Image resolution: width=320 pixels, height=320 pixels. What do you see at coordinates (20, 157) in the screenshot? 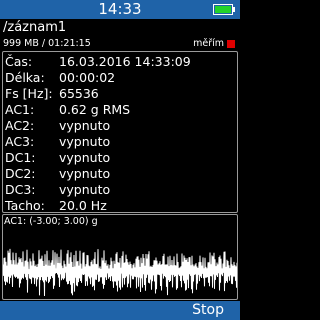
I see `info-key: DC1:` at bounding box center [20, 157].